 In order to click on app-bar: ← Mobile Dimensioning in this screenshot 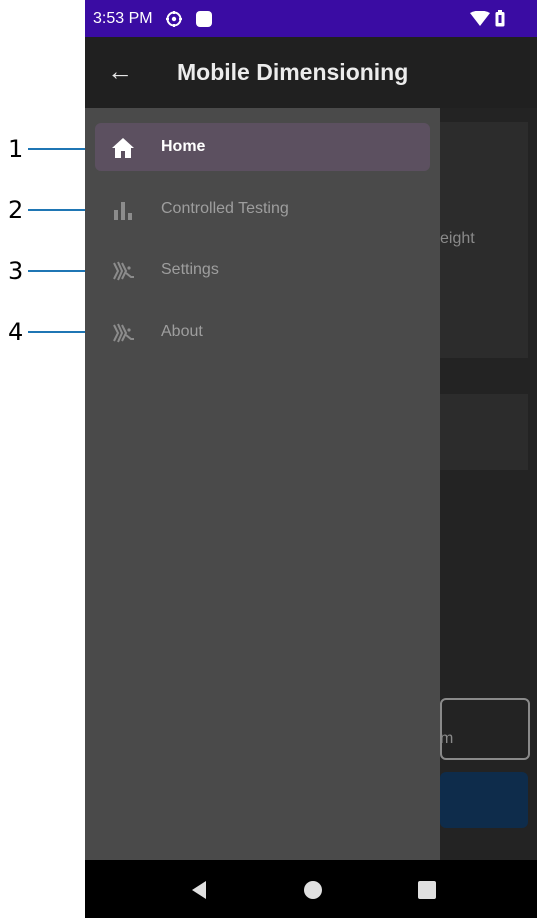, I will do `click(311, 72)`.